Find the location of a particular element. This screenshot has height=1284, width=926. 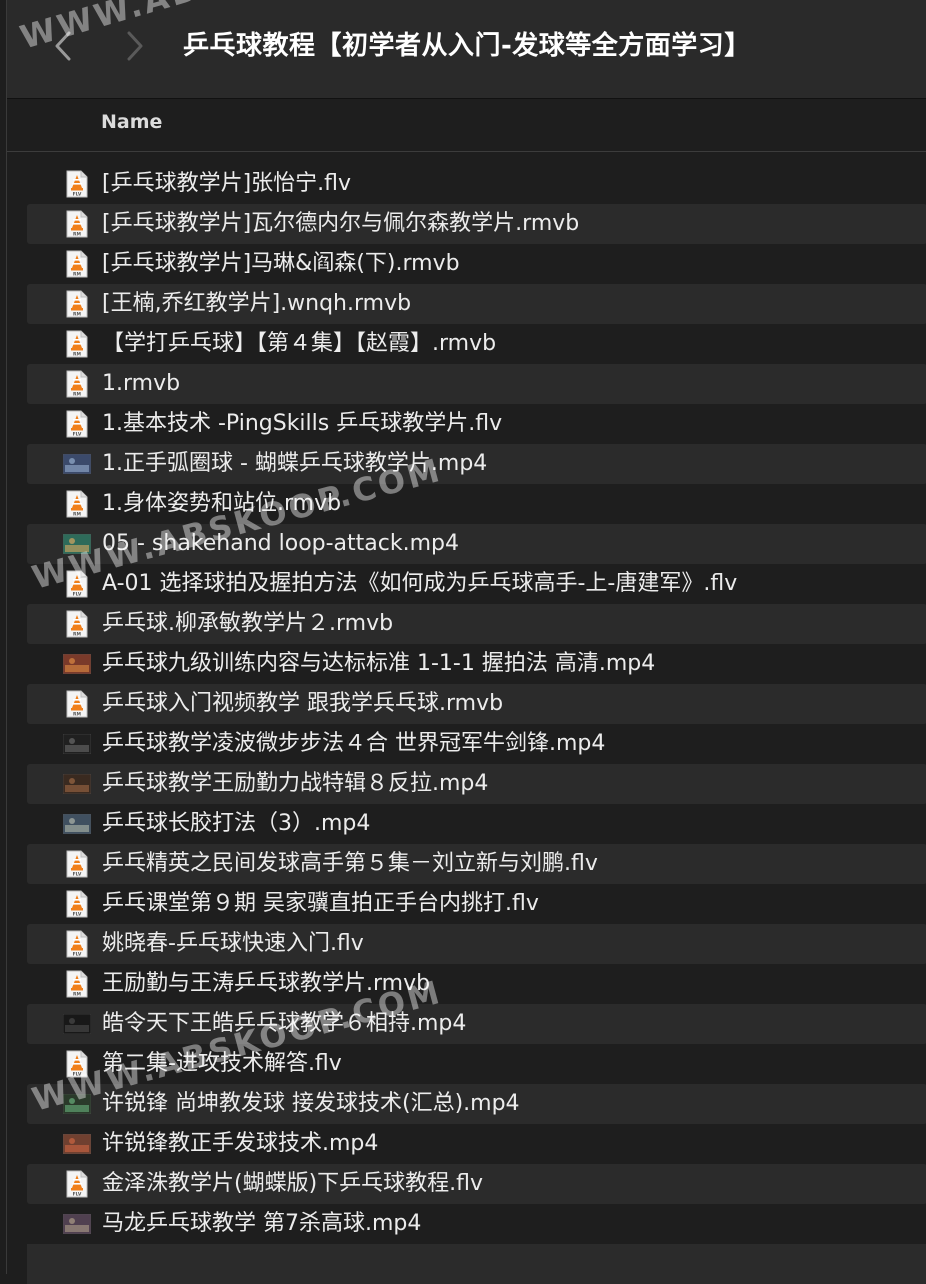

file-name: 许锐锋教正手发球技术.mp4 is located at coordinates (240, 1143).